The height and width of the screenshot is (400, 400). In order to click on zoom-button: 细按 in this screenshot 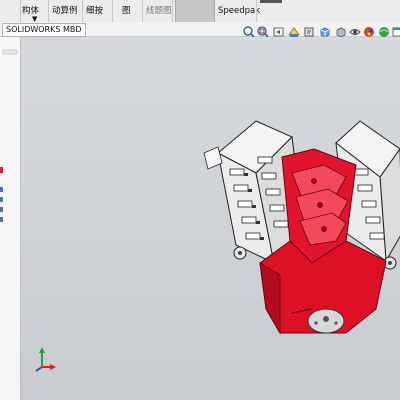, I will do `click(97, 11)`.